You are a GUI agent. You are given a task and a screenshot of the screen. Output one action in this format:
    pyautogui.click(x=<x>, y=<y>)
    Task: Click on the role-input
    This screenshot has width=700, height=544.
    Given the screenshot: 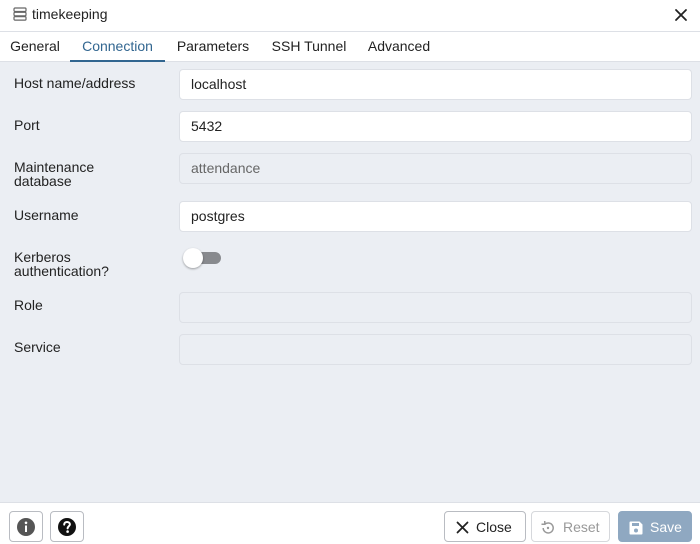 What is the action you would take?
    pyautogui.click(x=435, y=307)
    